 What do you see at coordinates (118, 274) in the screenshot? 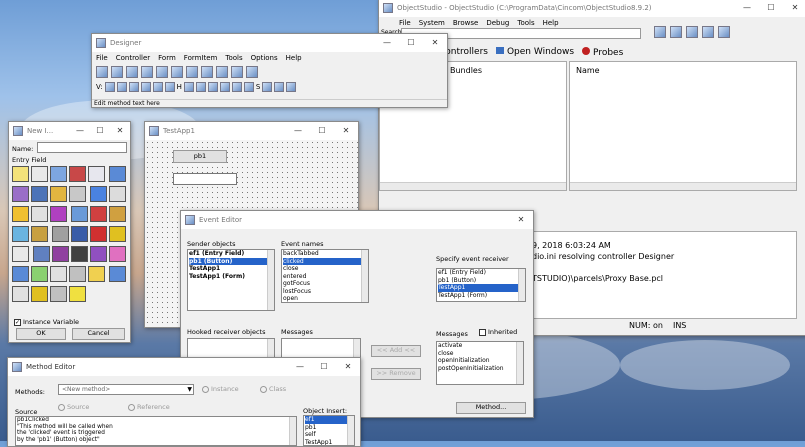
I see `calendar-icon` at bounding box center [118, 274].